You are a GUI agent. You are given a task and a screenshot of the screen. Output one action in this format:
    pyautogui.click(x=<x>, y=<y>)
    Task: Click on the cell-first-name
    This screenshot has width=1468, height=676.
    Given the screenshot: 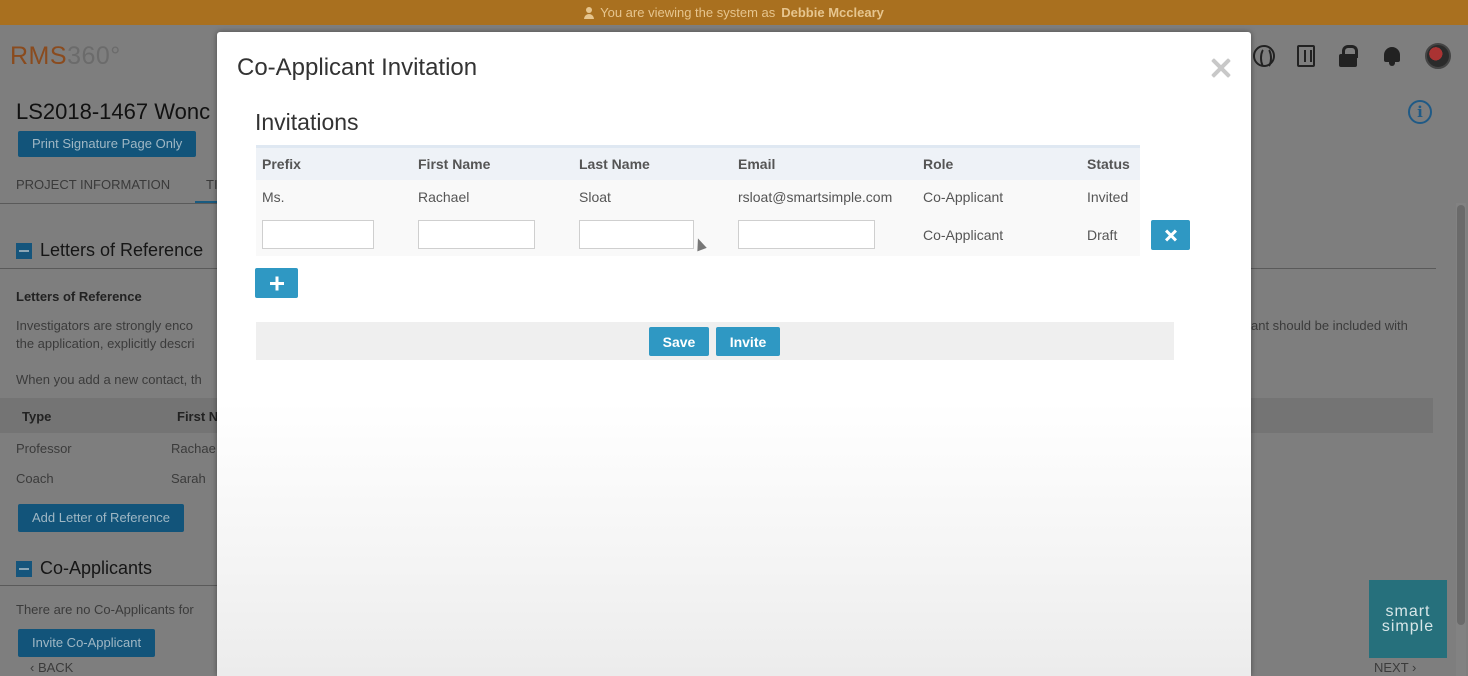 What is the action you would take?
    pyautogui.click(x=492, y=234)
    